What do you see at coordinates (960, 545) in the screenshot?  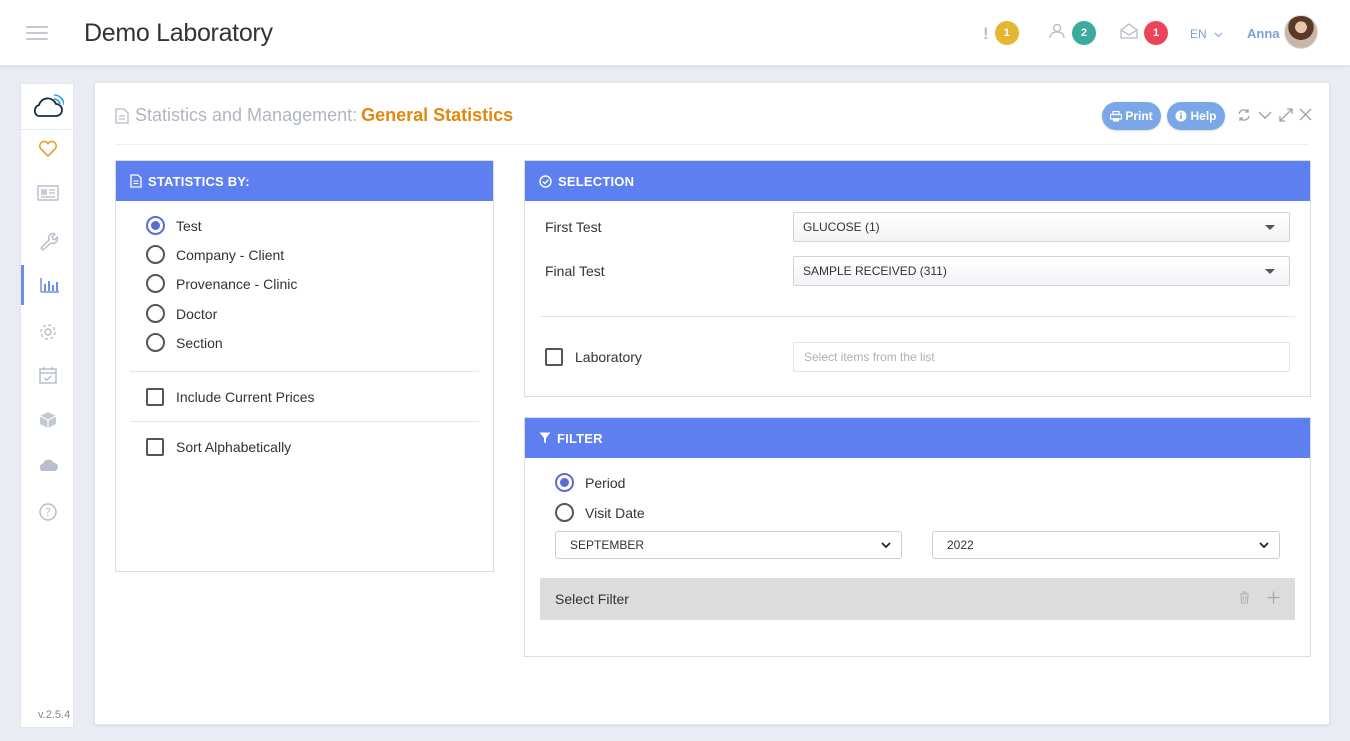 I see `year-value: 2022` at bounding box center [960, 545].